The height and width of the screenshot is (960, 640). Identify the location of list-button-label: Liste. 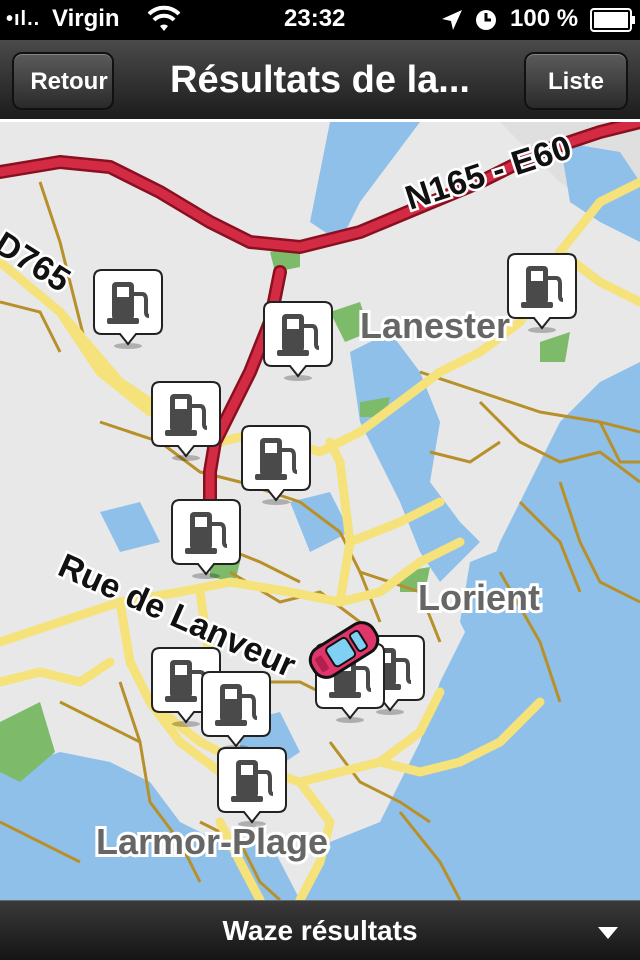
(575, 81).